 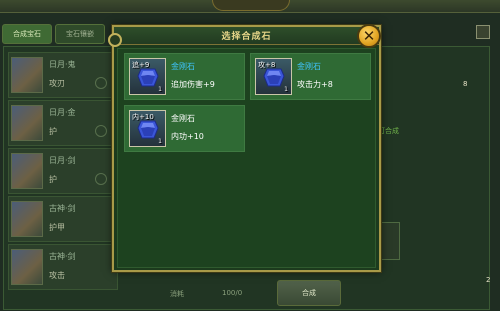 I want to click on tab-inlay: 宝石镶嵌, so click(x=80, y=34).